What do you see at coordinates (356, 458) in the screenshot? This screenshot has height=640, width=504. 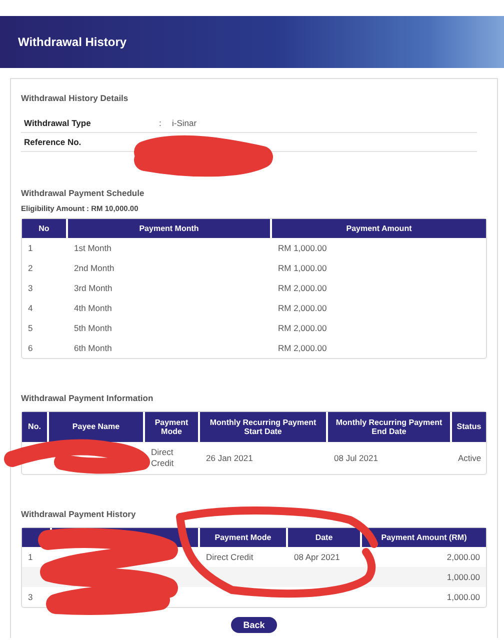 I see `table-cell: 08 Jul 2021` at bounding box center [356, 458].